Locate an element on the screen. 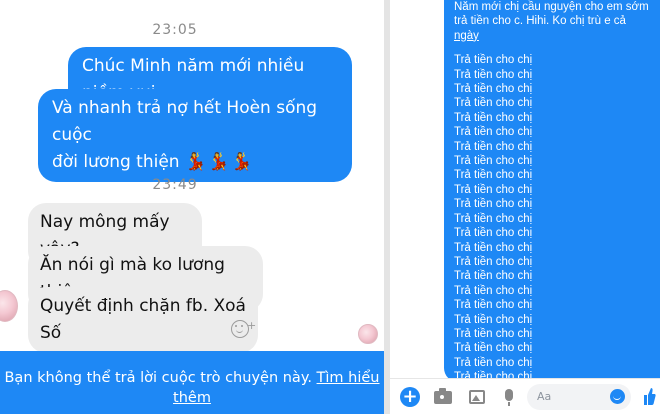 The height and width of the screenshot is (415, 660). message-text: đời lương thiện is located at coordinates (116, 162).